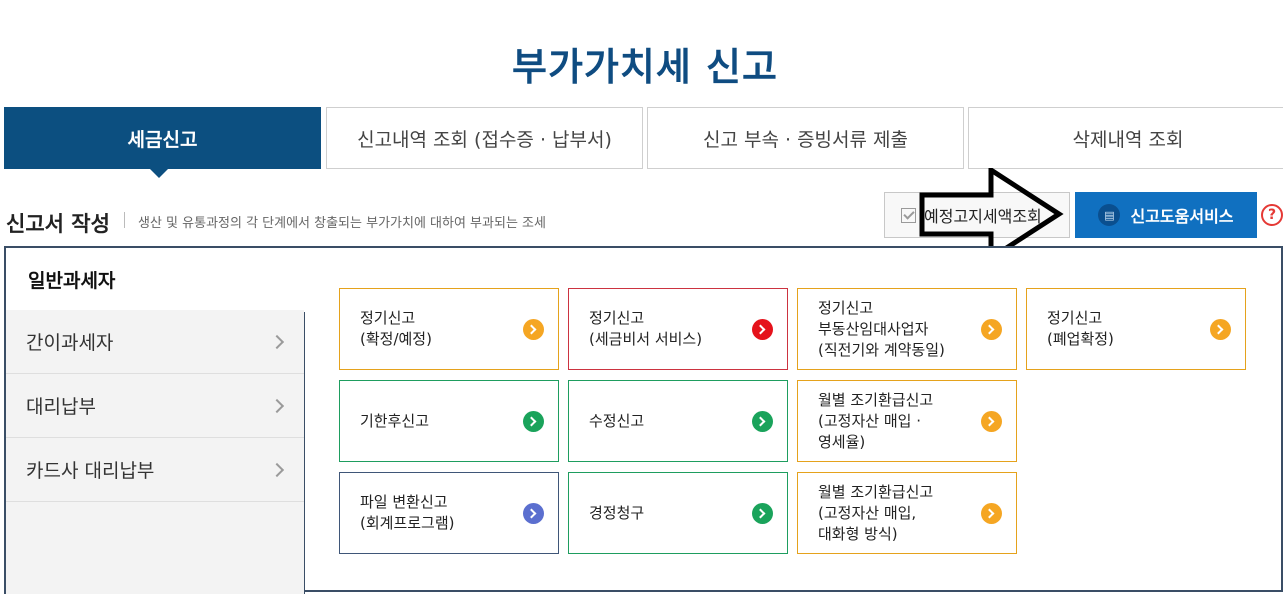  I want to click on filing-option-card: 파일 변환신고 (회계프로그램), so click(449, 513).